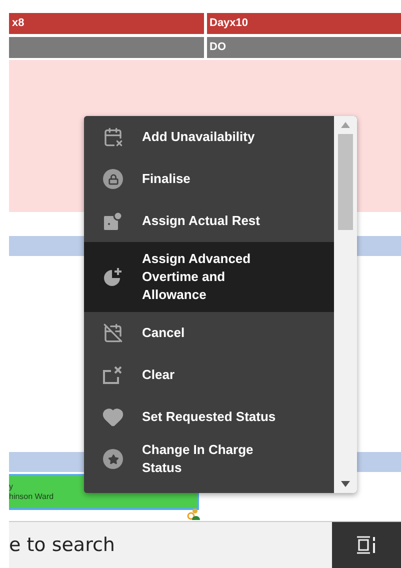  What do you see at coordinates (106, 23) in the screenshot?
I see `column-header: x8` at bounding box center [106, 23].